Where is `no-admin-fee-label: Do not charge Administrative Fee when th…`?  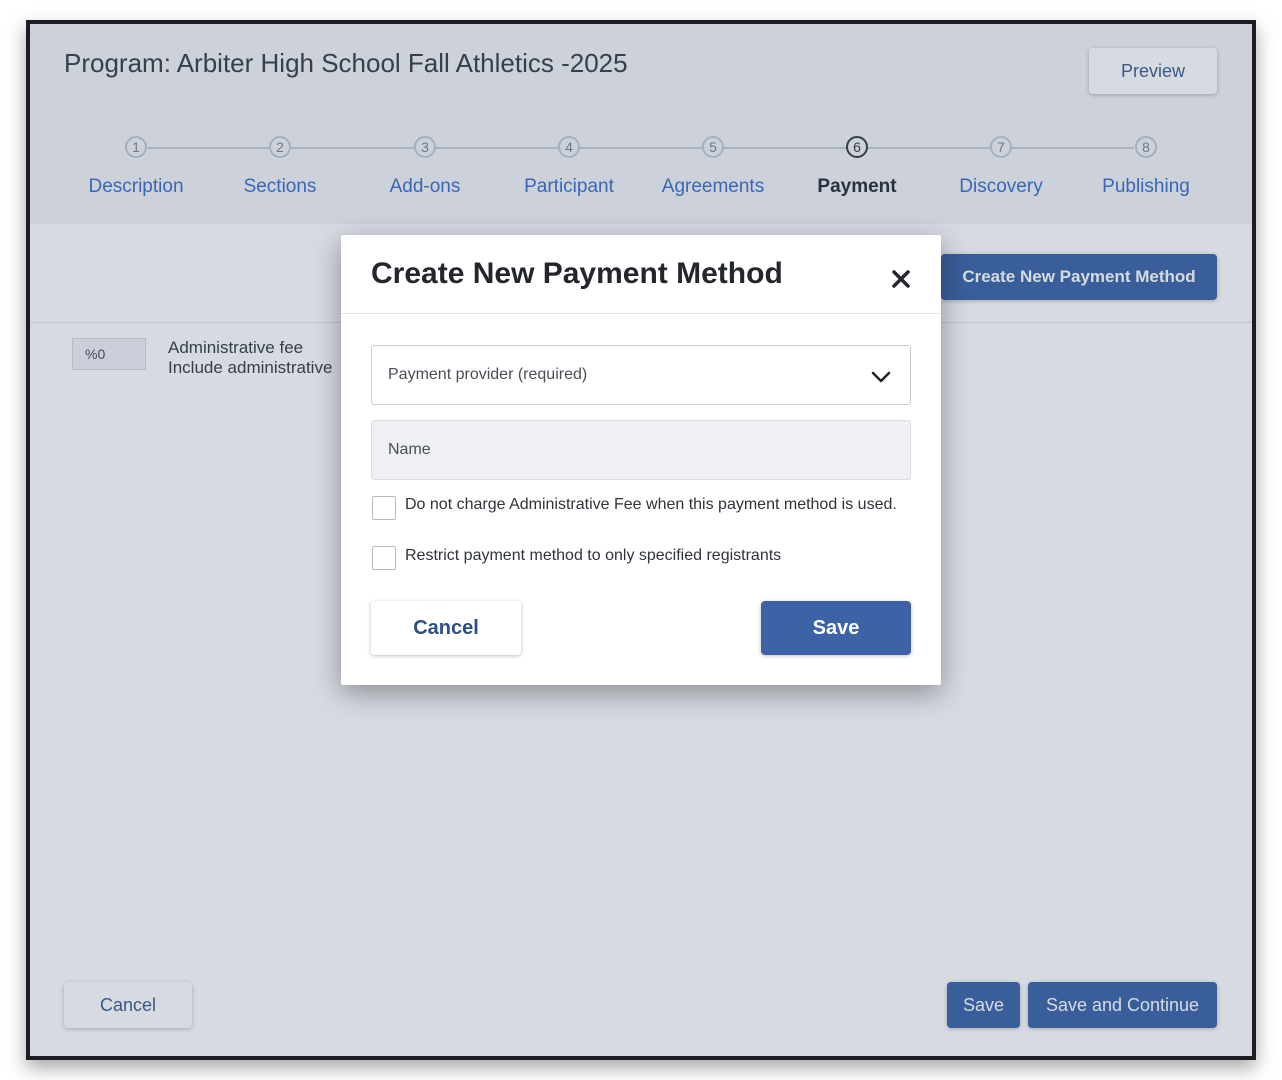 no-admin-fee-label: Do not charge Administrative Fee when th… is located at coordinates (651, 504).